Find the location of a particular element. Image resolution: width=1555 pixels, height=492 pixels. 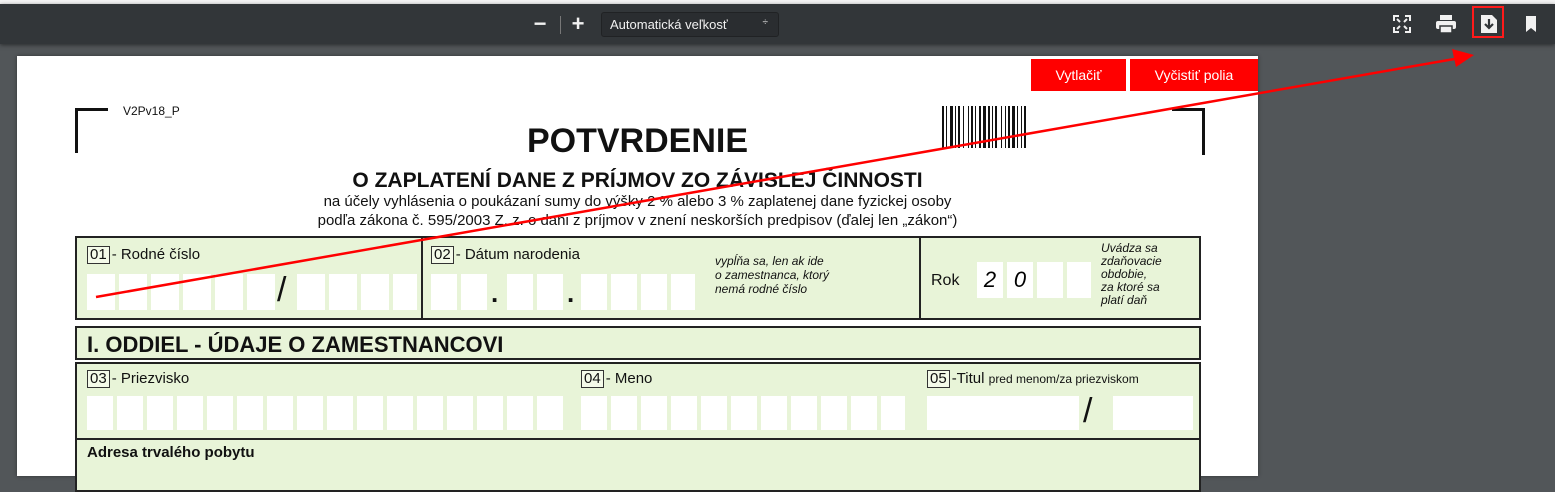

row-divider is located at coordinates (638, 439).